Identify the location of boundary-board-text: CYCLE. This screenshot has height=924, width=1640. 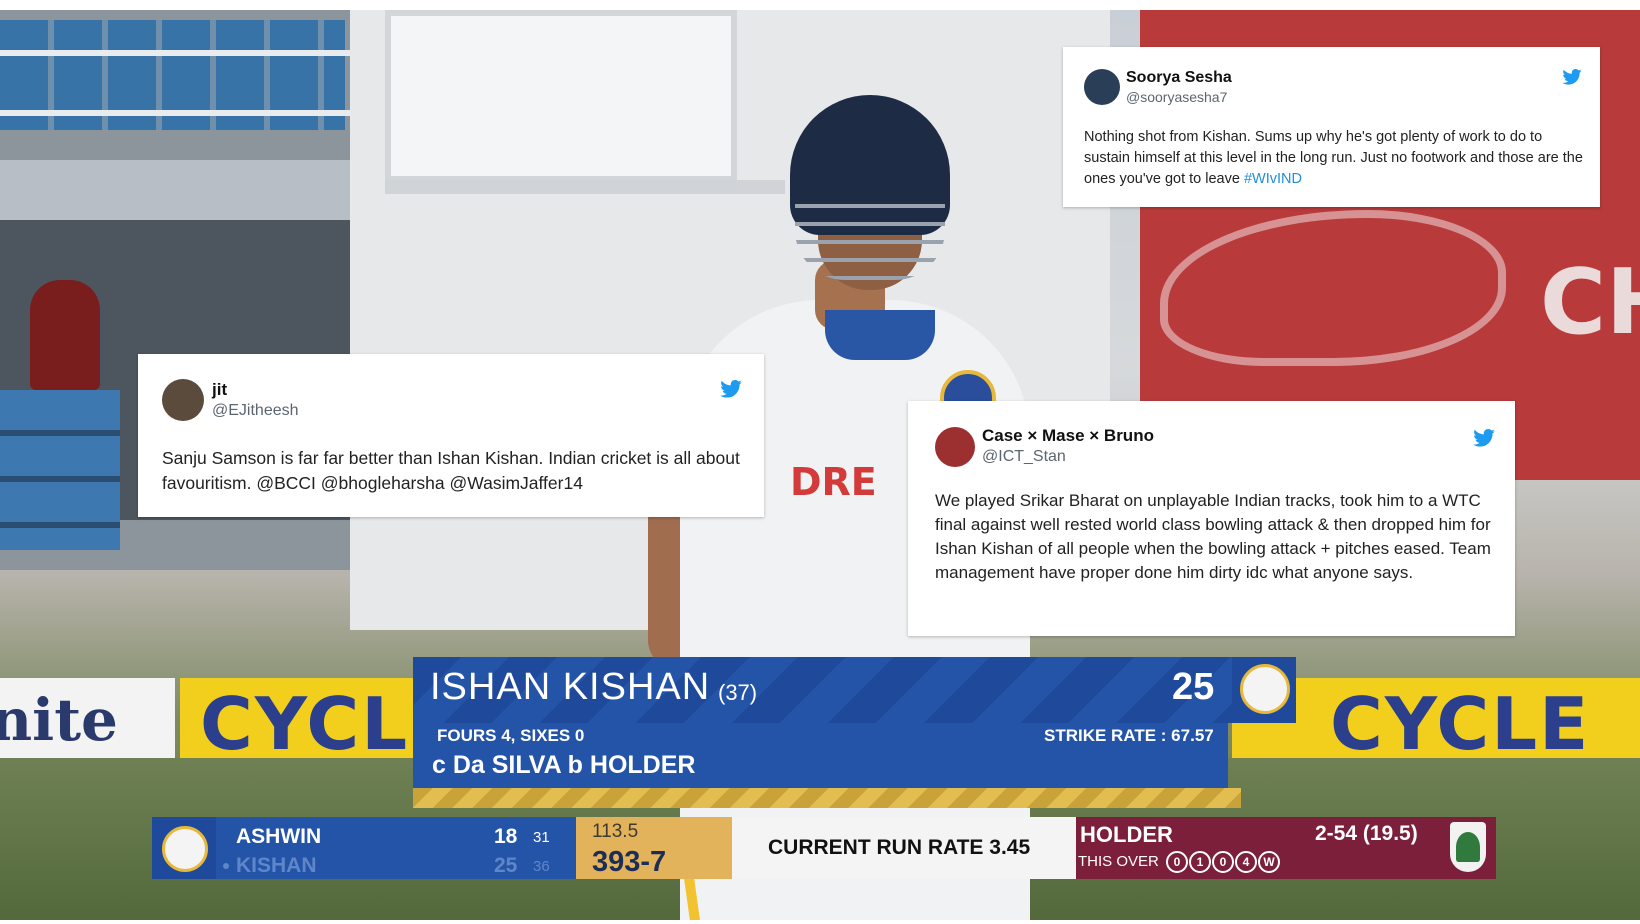
(1460, 724).